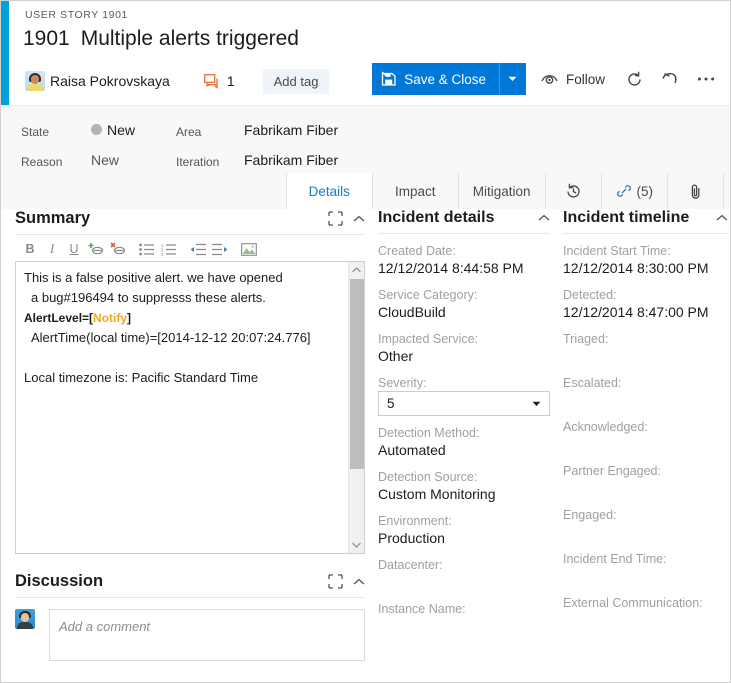  I want to click on acknowledged-label: Acknowledged:, so click(605, 427).